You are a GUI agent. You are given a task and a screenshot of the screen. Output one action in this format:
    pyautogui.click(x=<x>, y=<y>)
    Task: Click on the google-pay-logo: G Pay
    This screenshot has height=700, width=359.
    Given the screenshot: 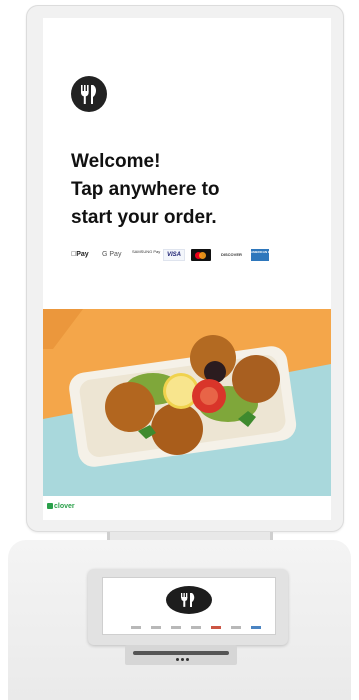 What is the action you would take?
    pyautogui.click(x=112, y=254)
    